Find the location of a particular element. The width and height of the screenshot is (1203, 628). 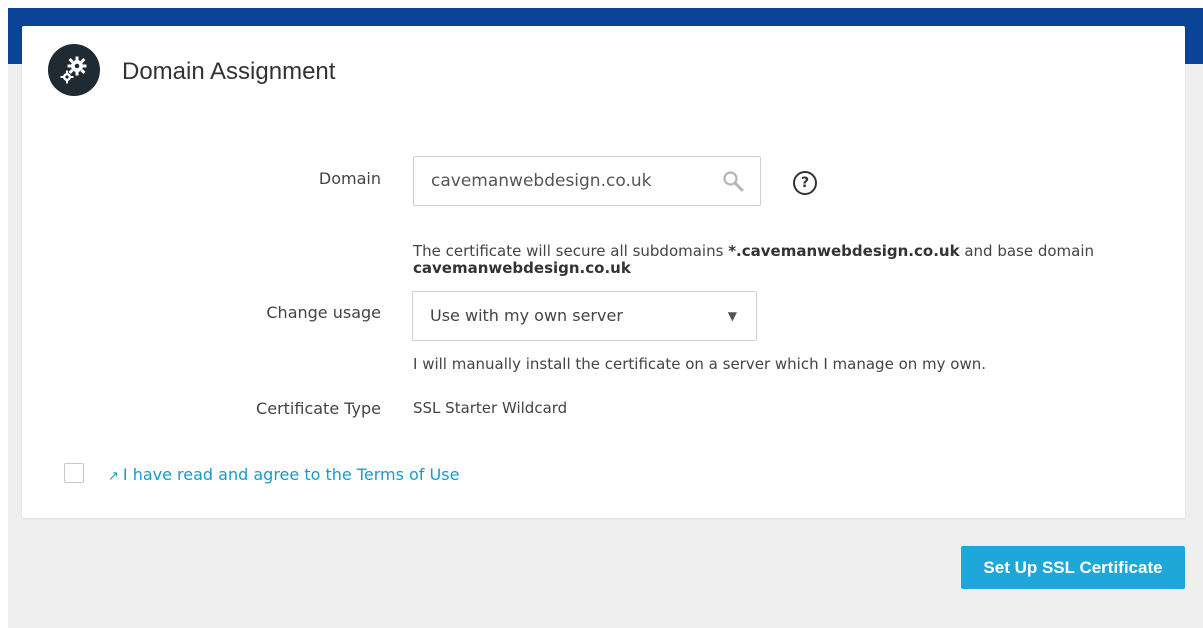

info-wildcard-domain: *.cavemanwebdesign.co.uk is located at coordinates (844, 251).